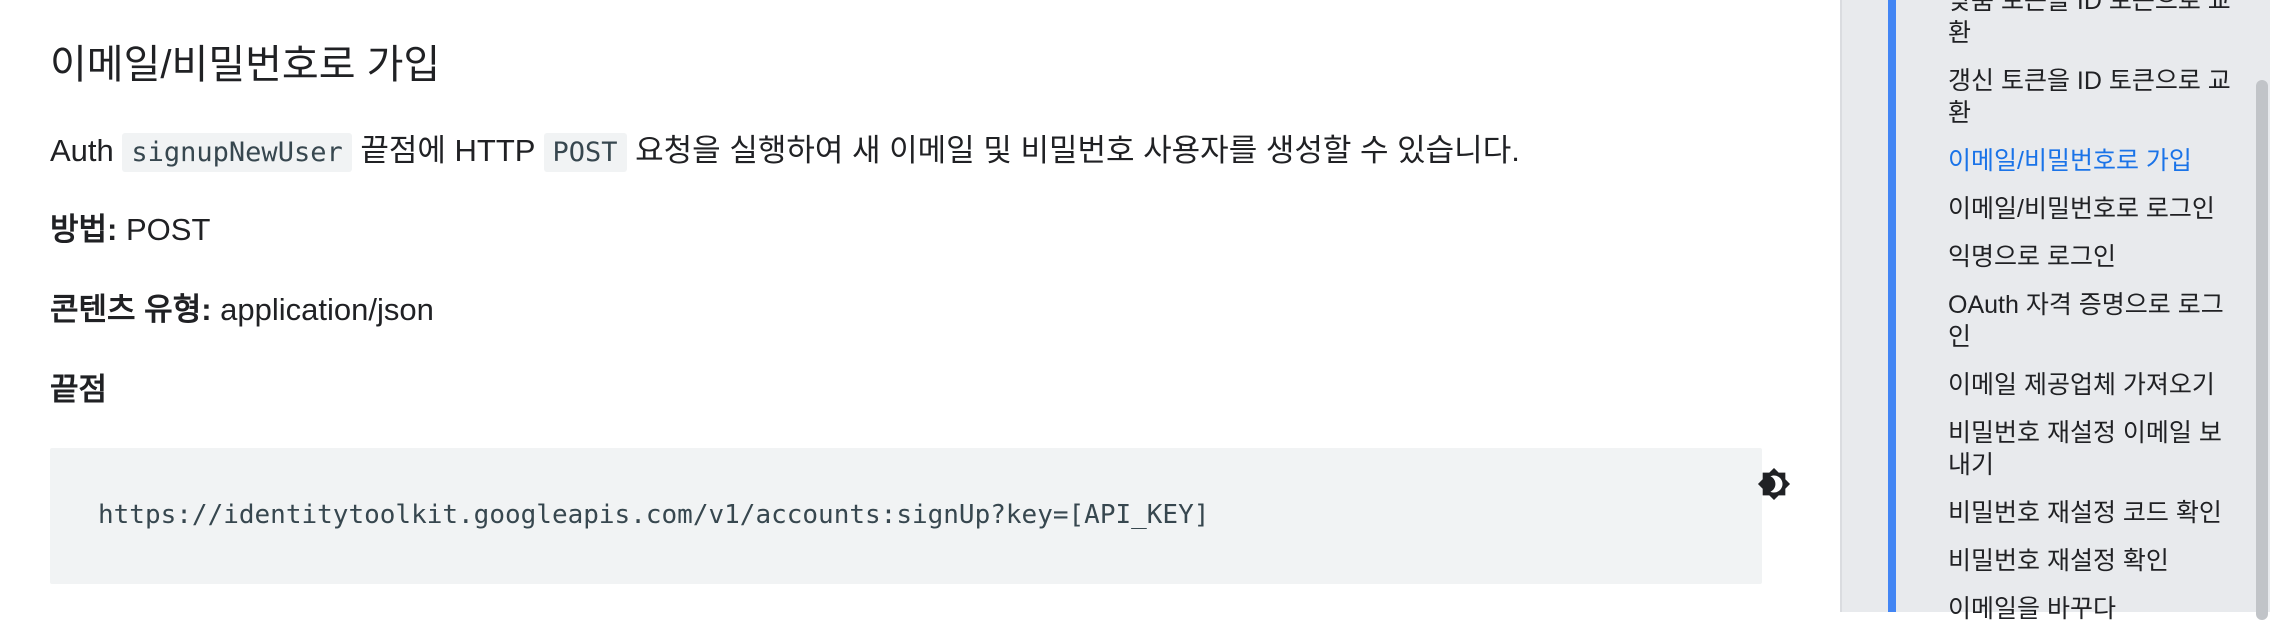 This screenshot has height=634, width=2270. What do you see at coordinates (164, 229) in the screenshot?
I see `method-value: POST` at bounding box center [164, 229].